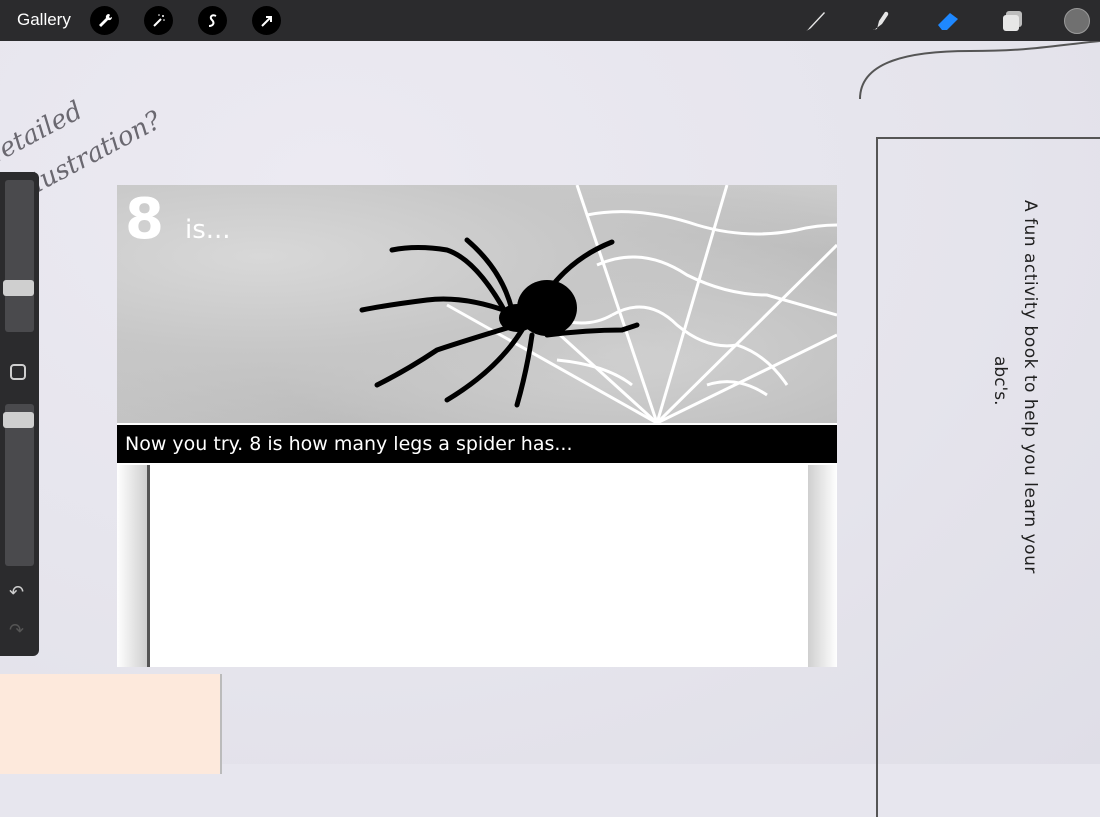 The width and height of the screenshot is (1100, 817). I want to click on spider-icon, so click(499, 322).